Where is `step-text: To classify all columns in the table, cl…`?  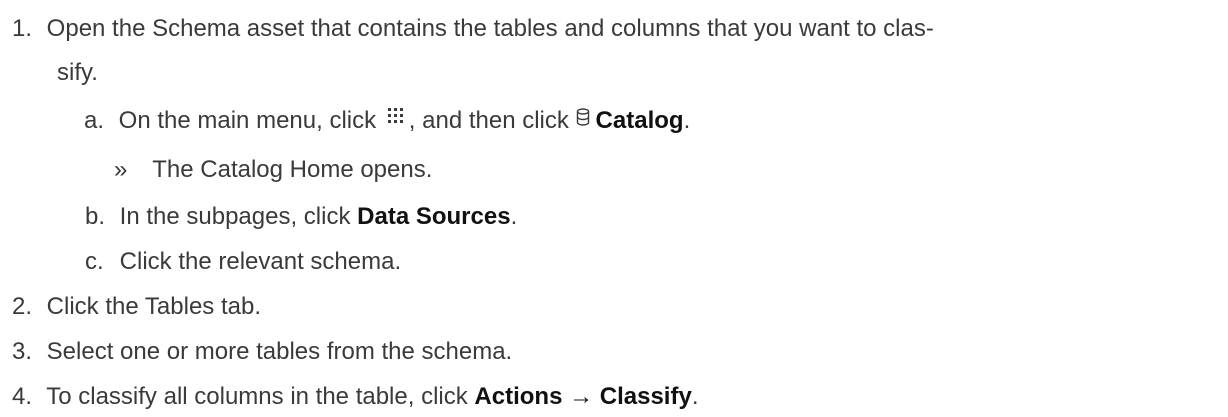 step-text: To classify all columns in the table, cl… is located at coordinates (257, 396).